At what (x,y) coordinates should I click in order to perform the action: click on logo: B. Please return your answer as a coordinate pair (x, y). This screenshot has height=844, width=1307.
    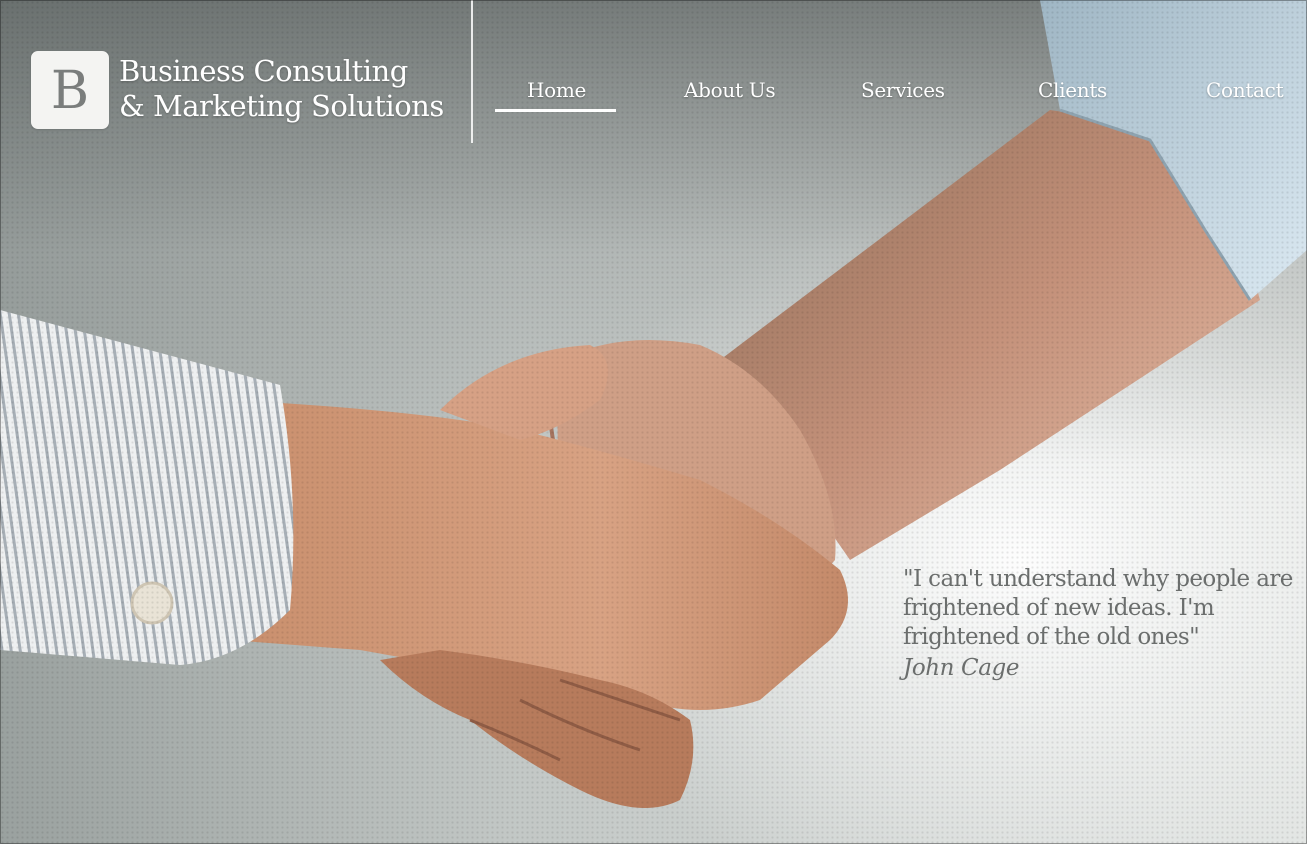
    Looking at the image, I should click on (70, 90).